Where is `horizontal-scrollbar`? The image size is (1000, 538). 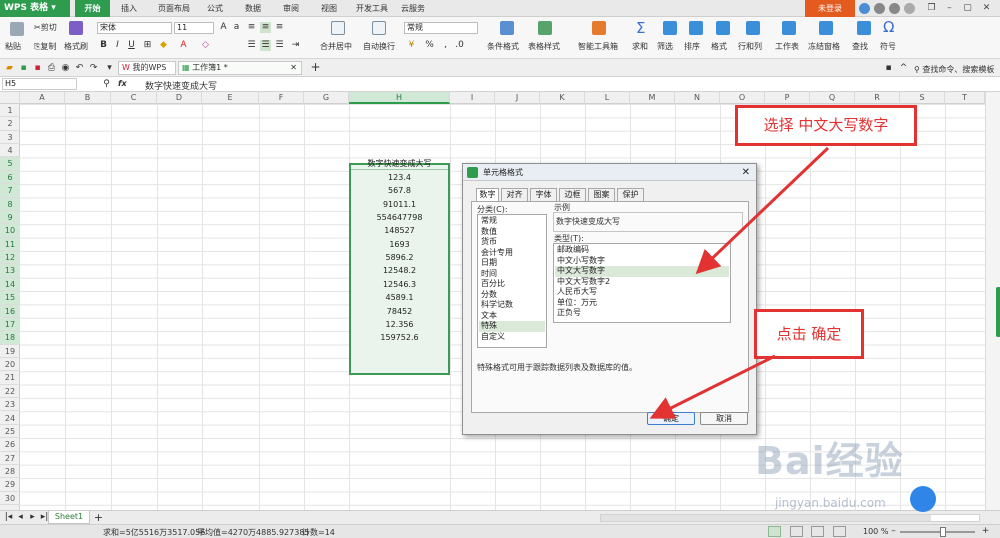 horizontal-scrollbar is located at coordinates (790, 518).